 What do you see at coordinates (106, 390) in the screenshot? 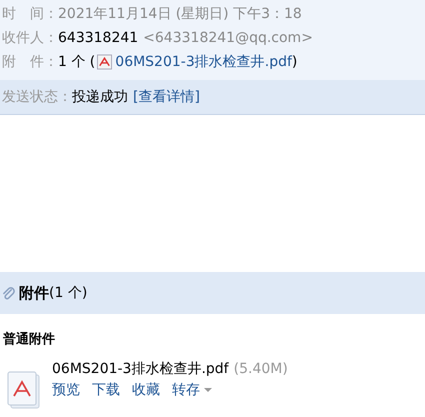
I see `file-action: 下载` at bounding box center [106, 390].